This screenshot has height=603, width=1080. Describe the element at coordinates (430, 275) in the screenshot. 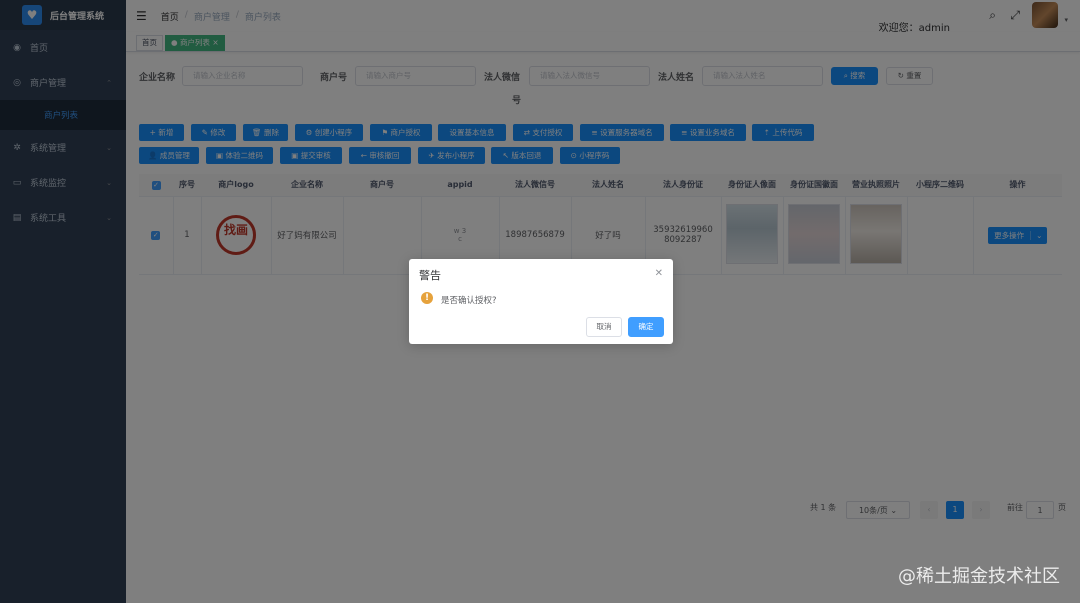

I see `dialog-title: 警告` at that location.